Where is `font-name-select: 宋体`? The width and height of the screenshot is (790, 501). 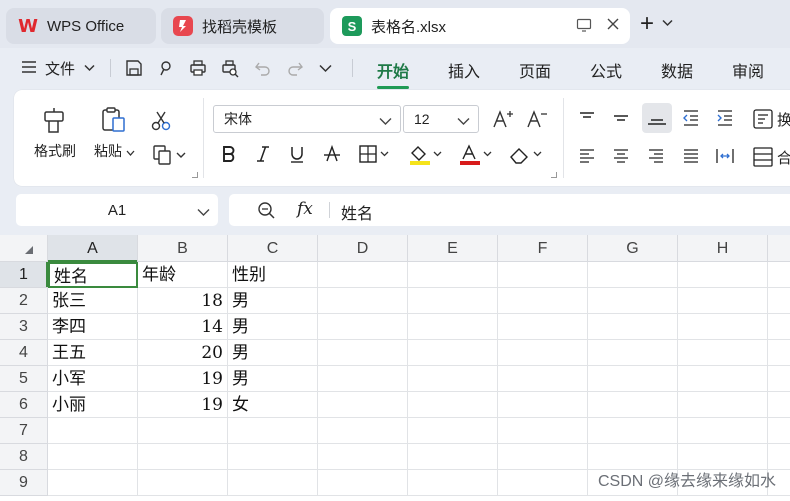
font-name-select: 宋体 is located at coordinates (307, 119).